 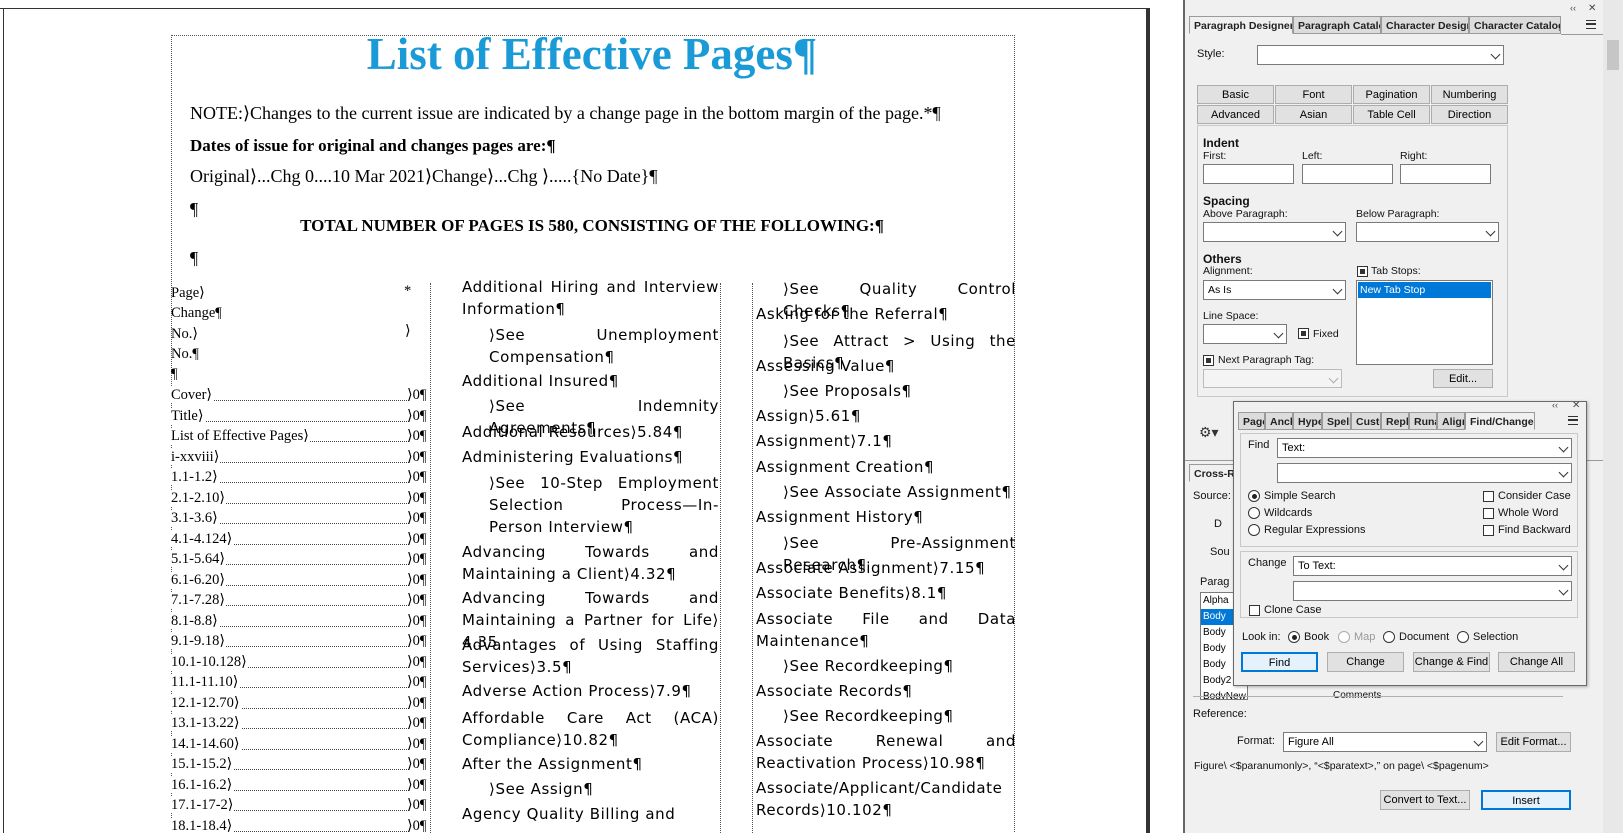 I want to click on effective-page-row: 10.1-10.128⟩ ⟩0¶, so click(x=301, y=662).